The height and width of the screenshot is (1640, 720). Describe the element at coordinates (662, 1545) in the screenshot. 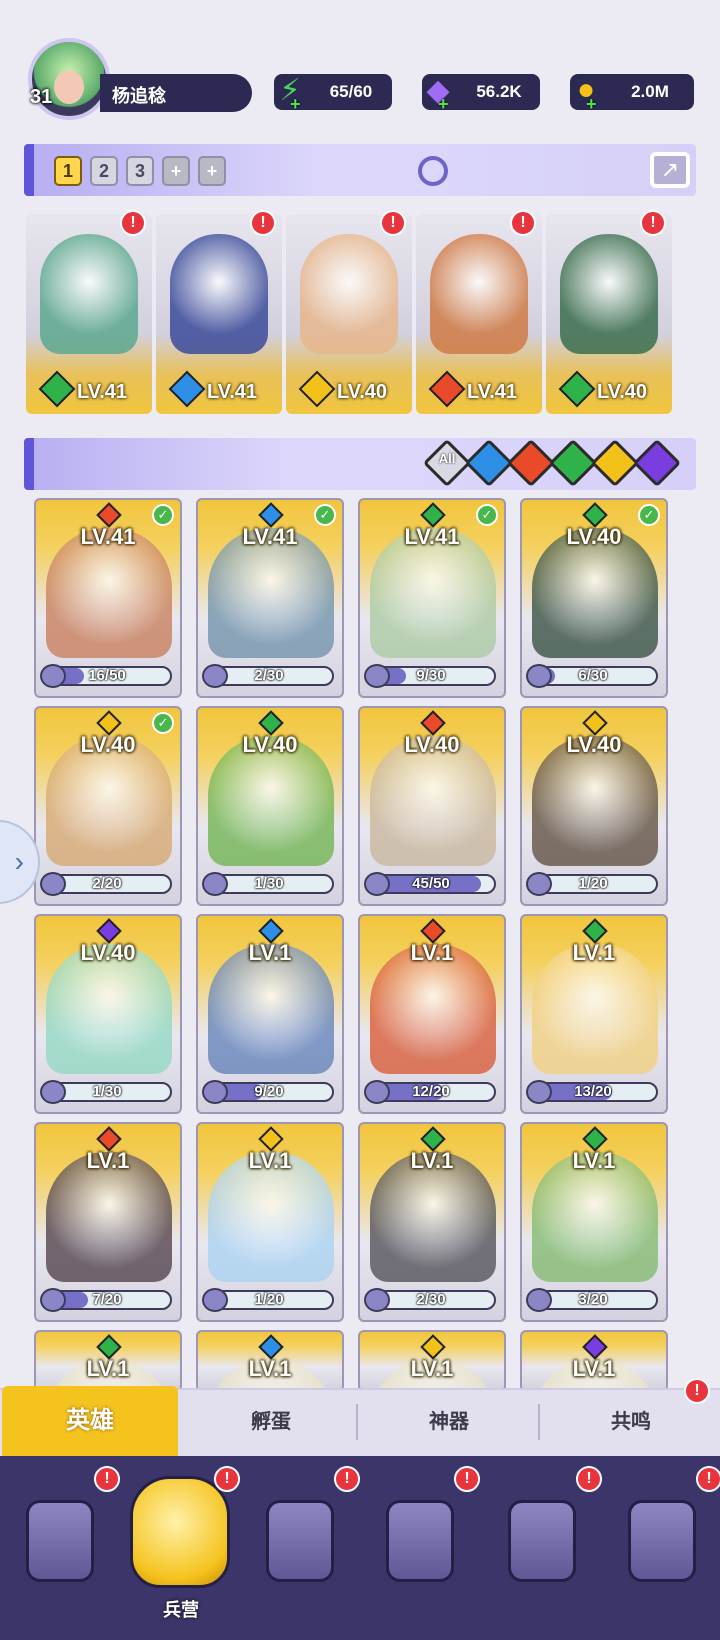

I see `nav-banner` at that location.